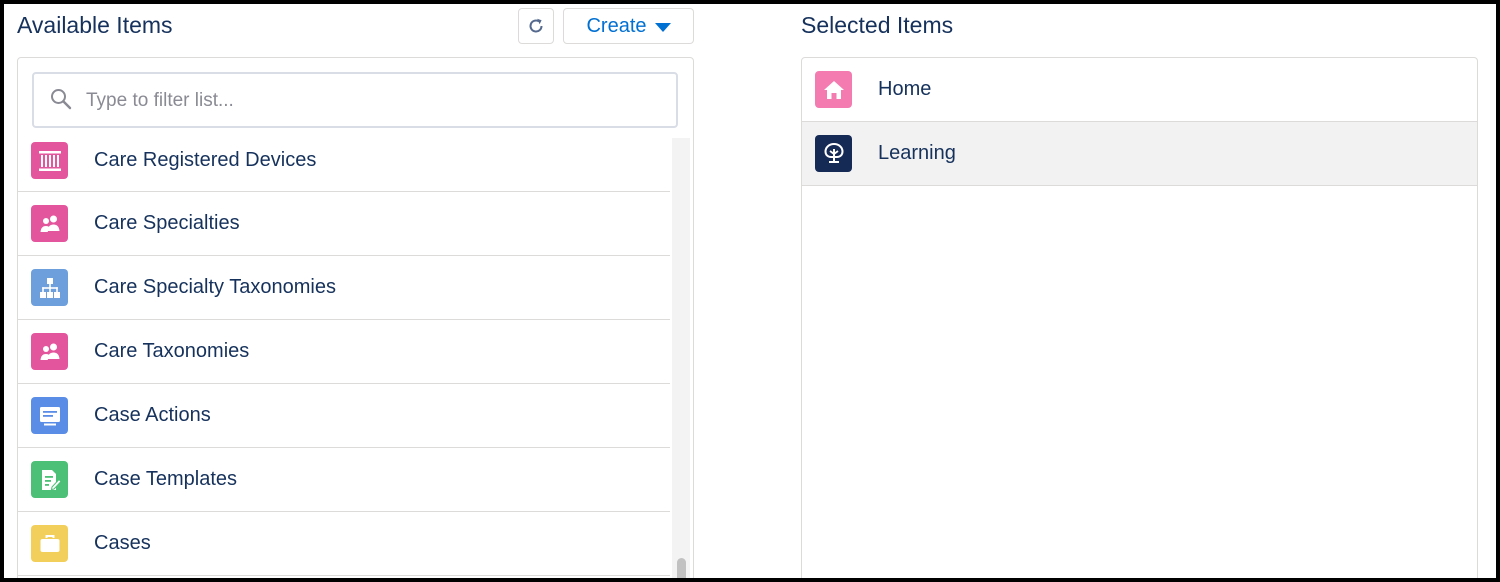  What do you see at coordinates (344, 544) in the screenshot?
I see `list-item: Cases` at bounding box center [344, 544].